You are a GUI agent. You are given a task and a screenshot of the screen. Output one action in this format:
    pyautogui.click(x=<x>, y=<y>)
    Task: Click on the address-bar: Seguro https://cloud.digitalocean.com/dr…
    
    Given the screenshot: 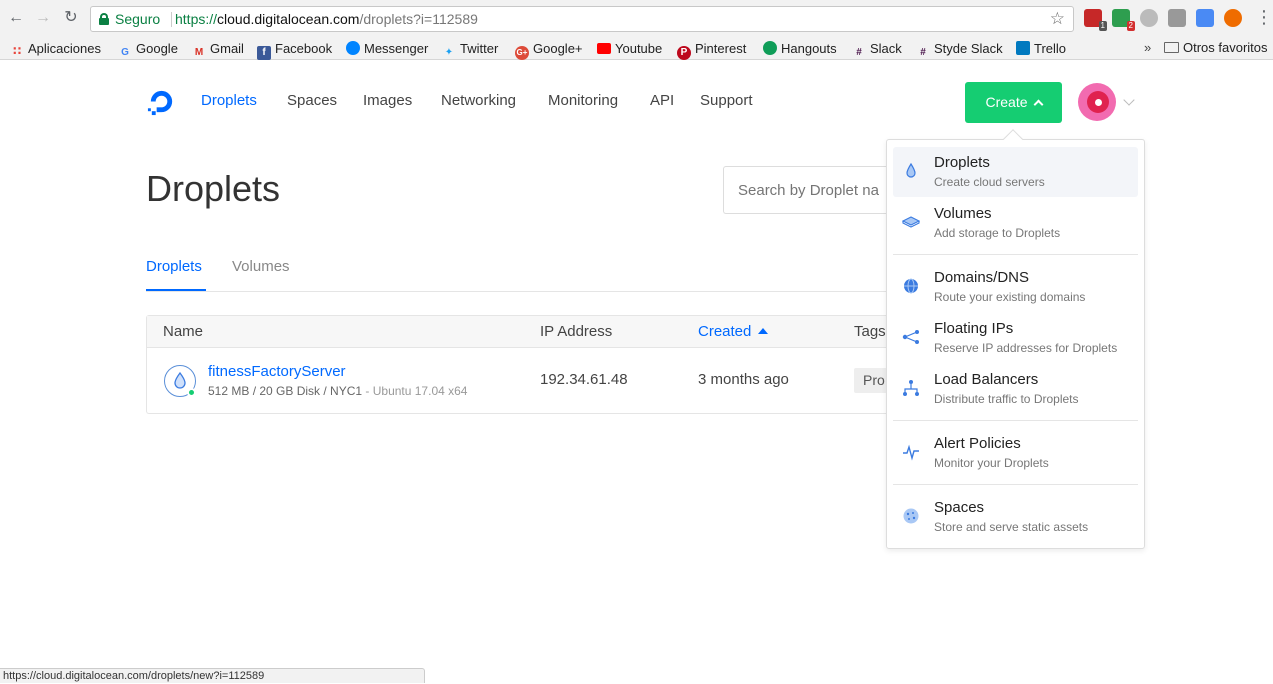 What is the action you would take?
    pyautogui.click(x=582, y=19)
    